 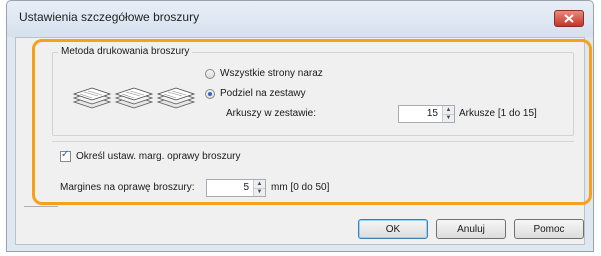 What do you see at coordinates (549, 229) in the screenshot?
I see `help-button: Pomoc` at bounding box center [549, 229].